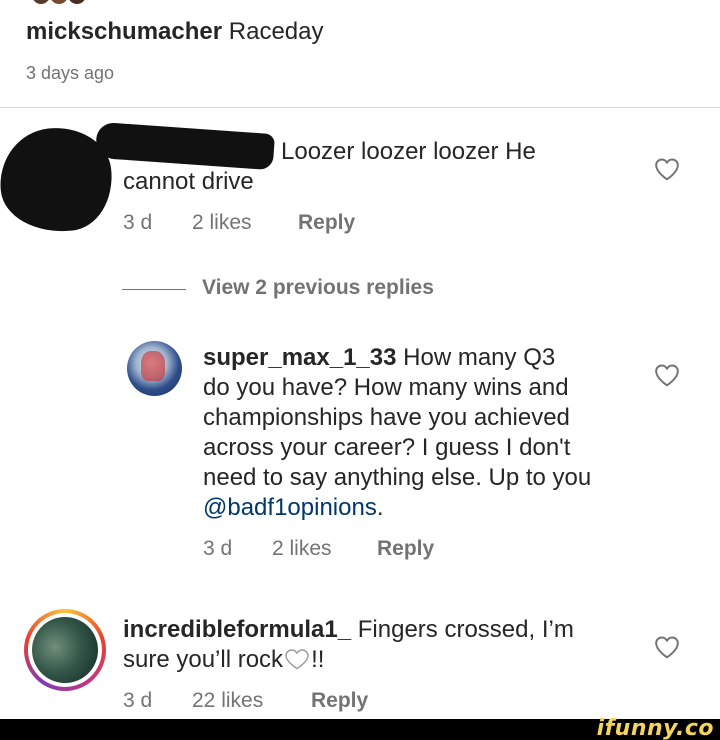 The width and height of the screenshot is (720, 740). I want to click on caption-timestamp: 3 days ago, so click(70, 73).